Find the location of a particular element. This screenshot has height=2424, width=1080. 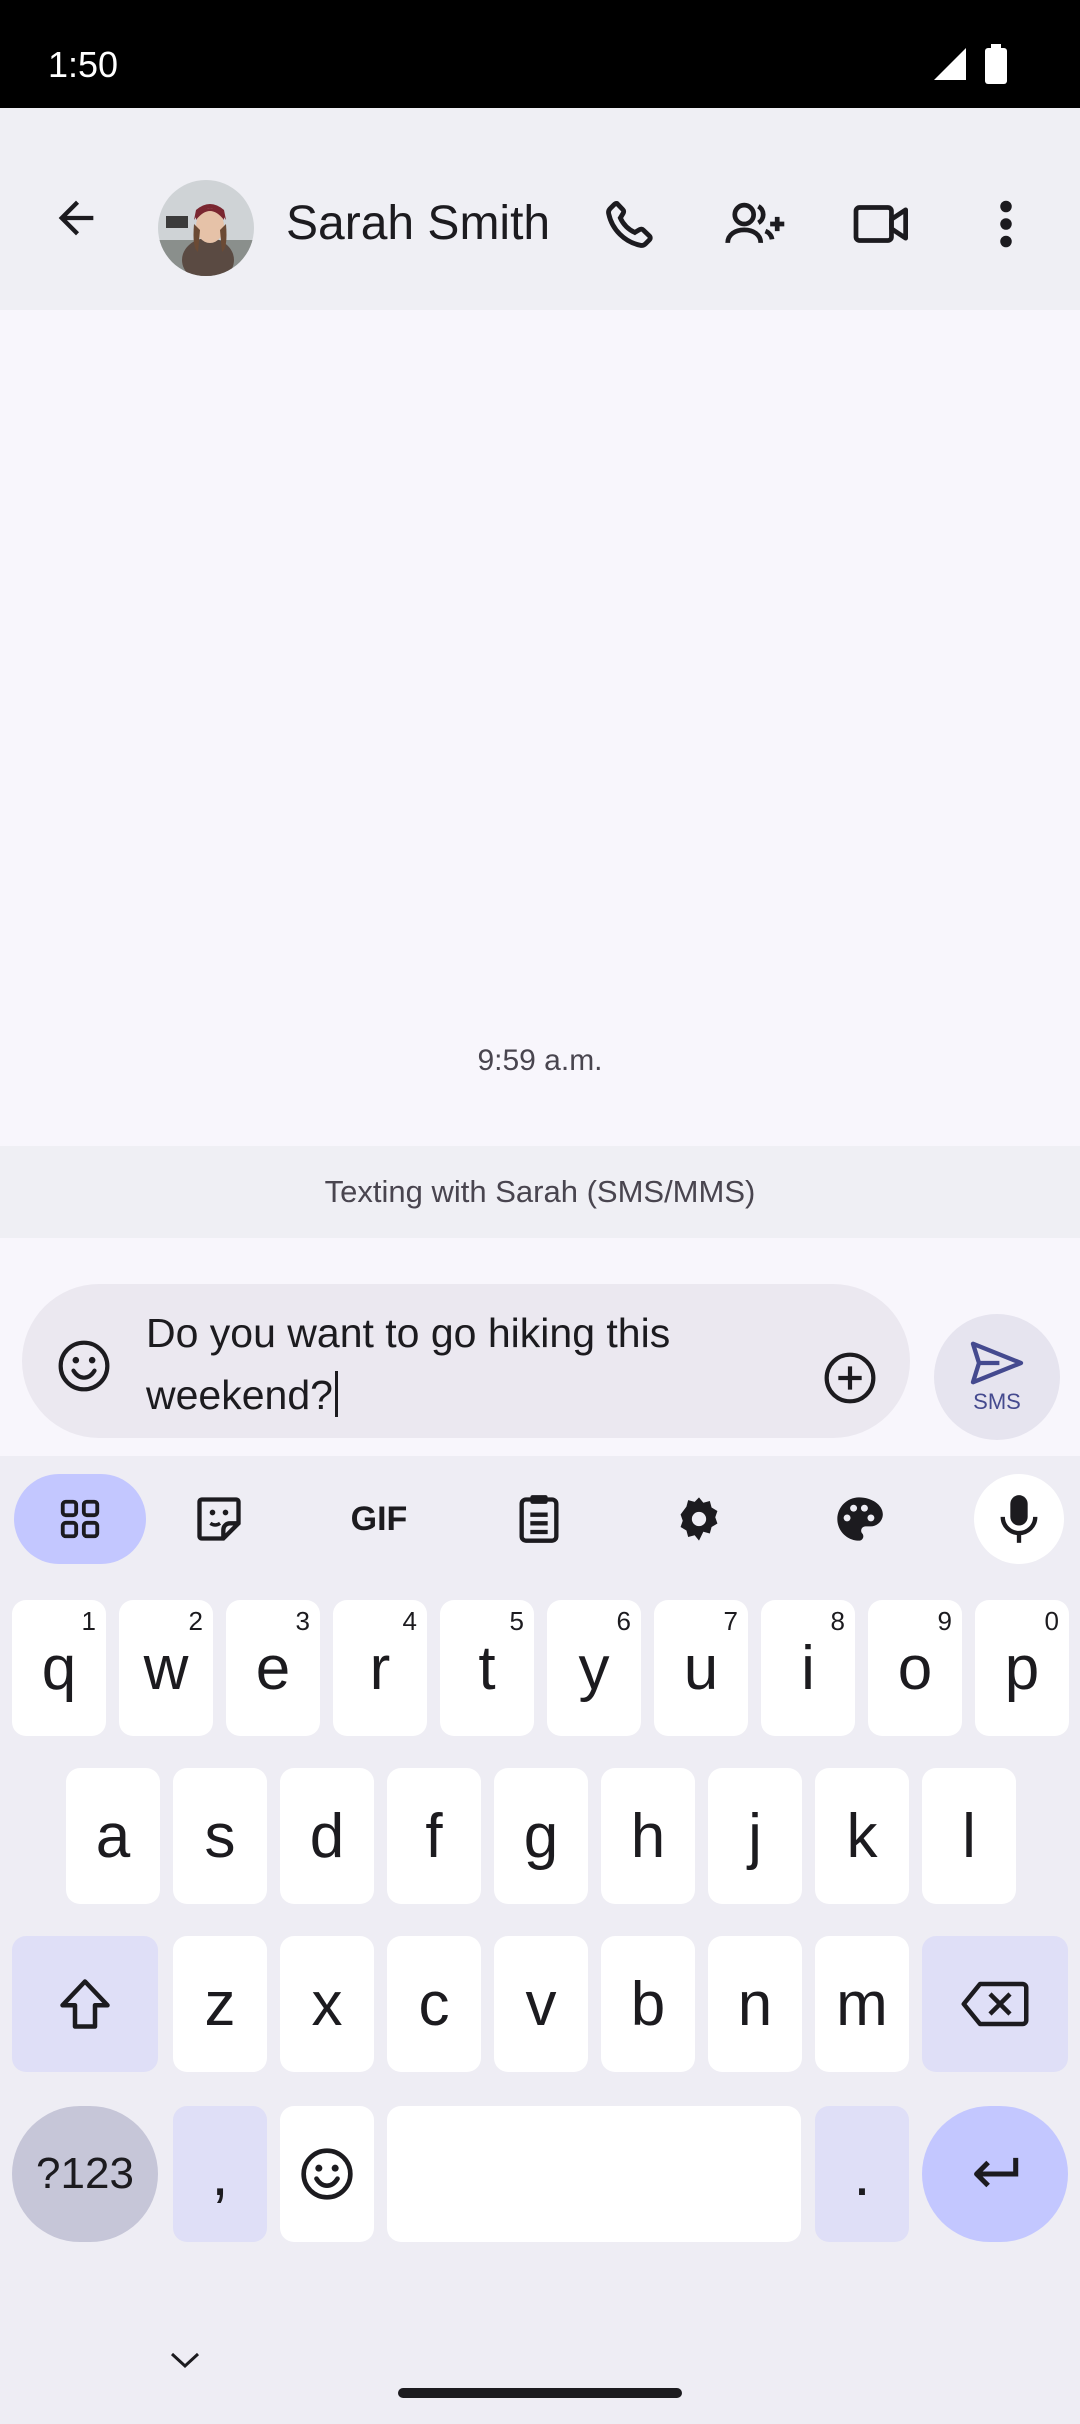

key-n: n is located at coordinates (755, 2004).